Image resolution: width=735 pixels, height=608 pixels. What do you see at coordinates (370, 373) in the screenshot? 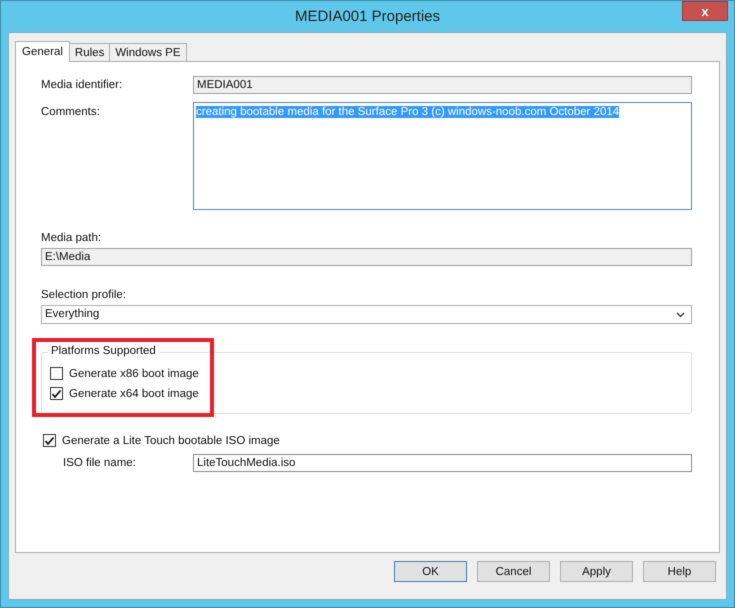
I see `checkbox: Generate x86 boot image` at bounding box center [370, 373].